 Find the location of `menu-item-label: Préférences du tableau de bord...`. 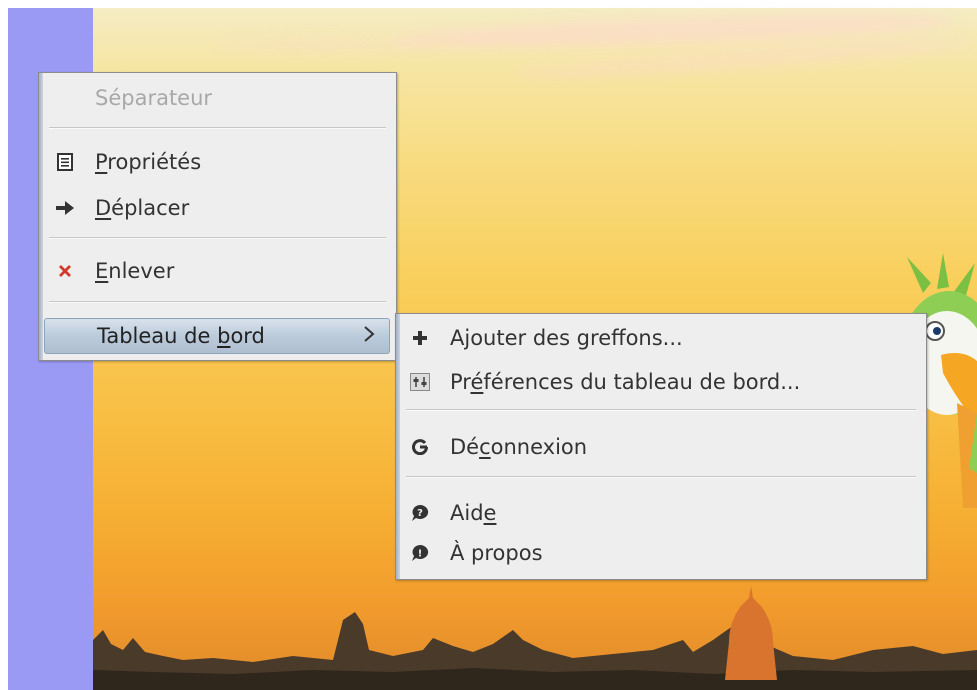

menu-item-label: Préférences du tableau de bord... is located at coordinates (625, 382).